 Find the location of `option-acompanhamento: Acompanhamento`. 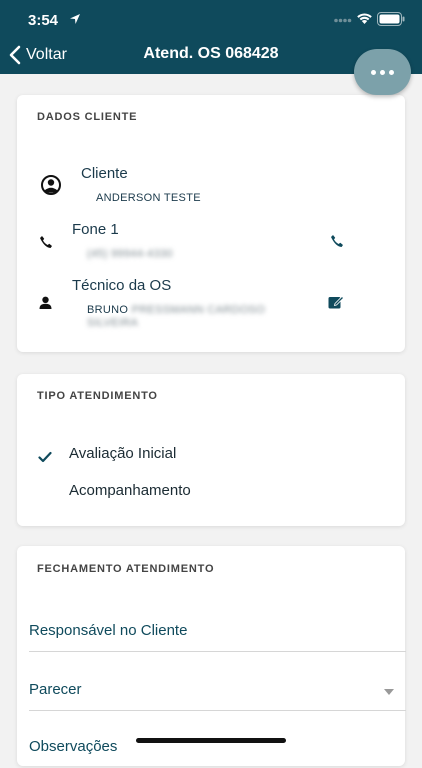

option-acompanhamento: Acompanhamento is located at coordinates (130, 490).